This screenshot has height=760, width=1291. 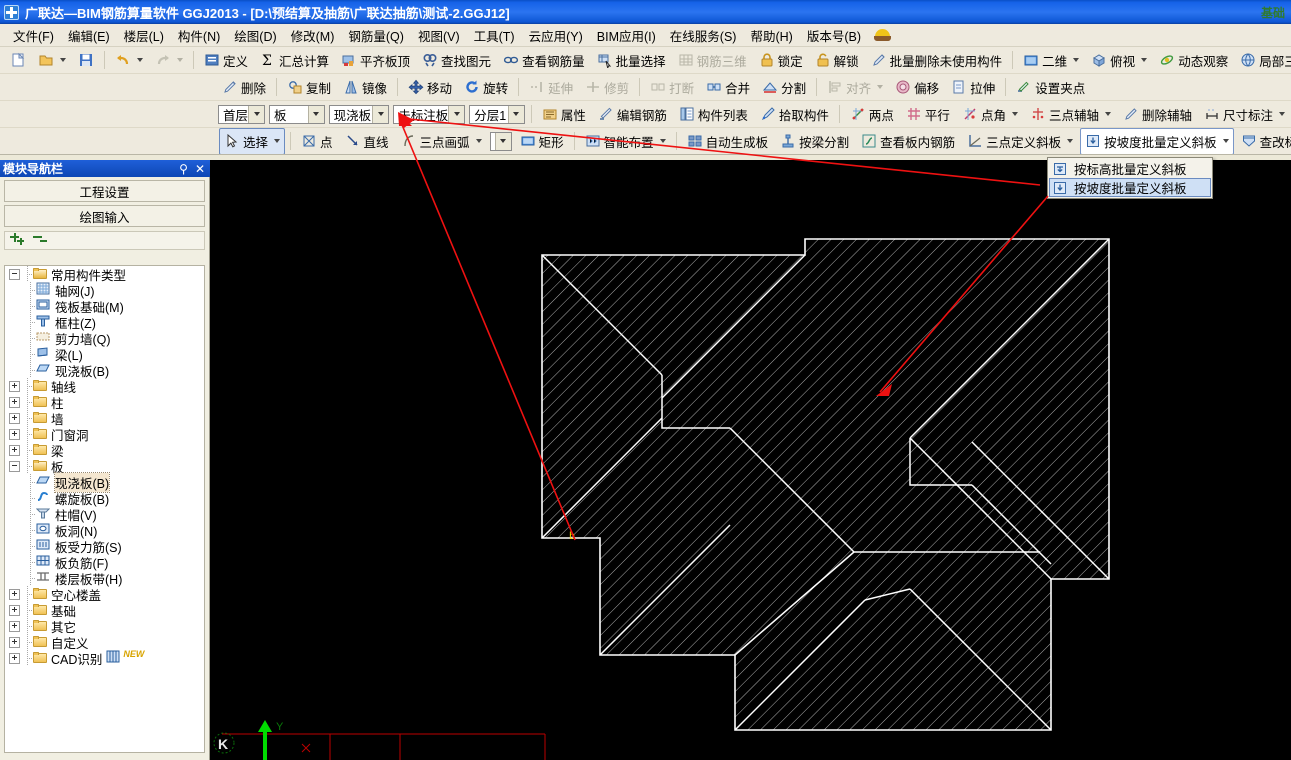 I want to click on view-rebar-qty-button: 查看钢筋量, so click(x=544, y=60).